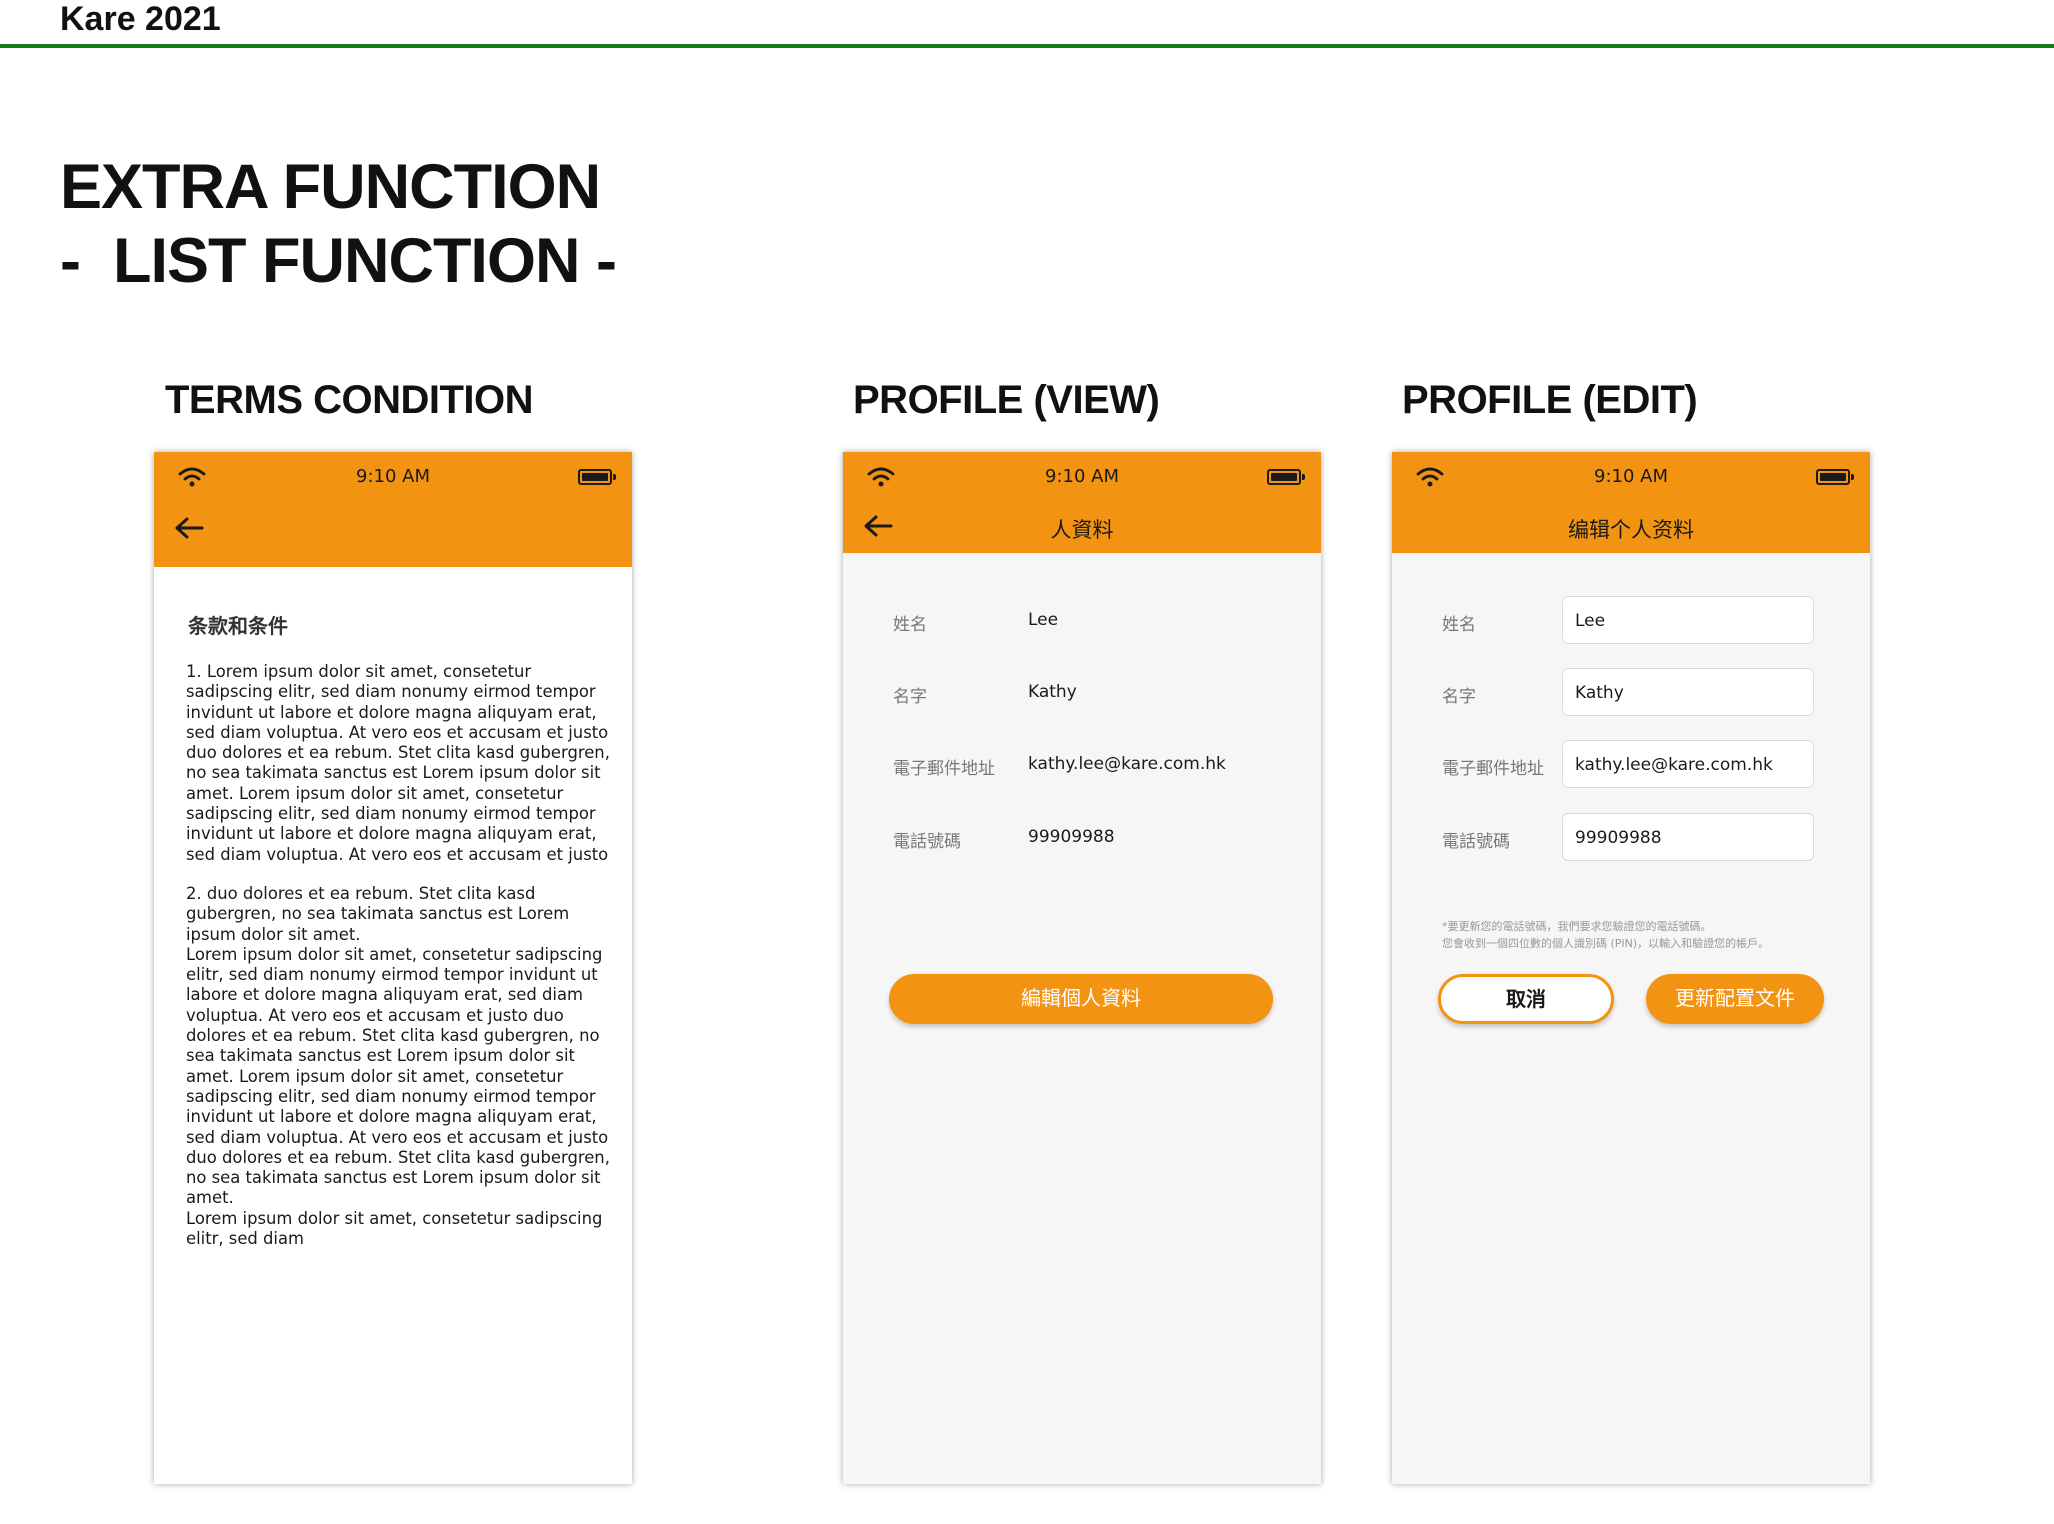 The width and height of the screenshot is (2054, 1524). What do you see at coordinates (1043, 620) in the screenshot?
I see `field-value-surname: Lee` at bounding box center [1043, 620].